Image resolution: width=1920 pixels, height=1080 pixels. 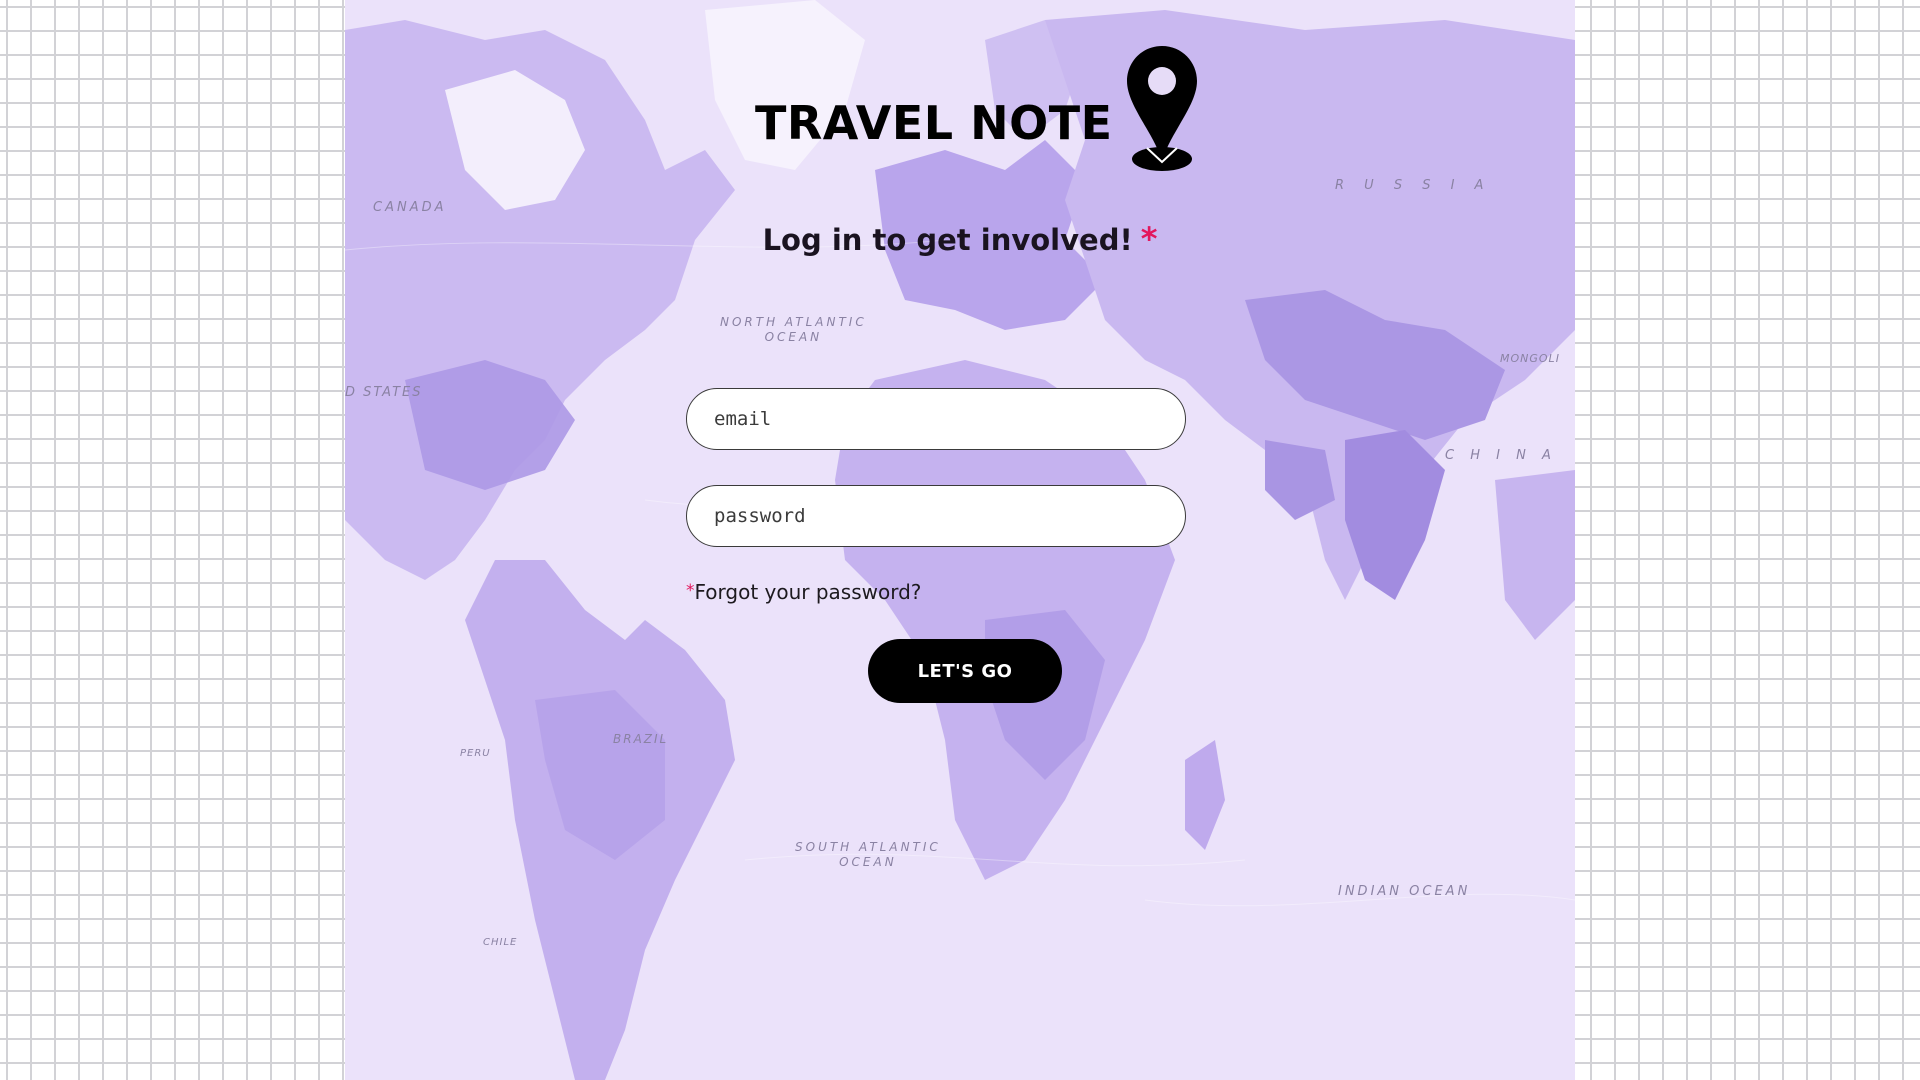 What do you see at coordinates (1413, 185) in the screenshot?
I see `map-label-russia: R U S S I A` at bounding box center [1413, 185].